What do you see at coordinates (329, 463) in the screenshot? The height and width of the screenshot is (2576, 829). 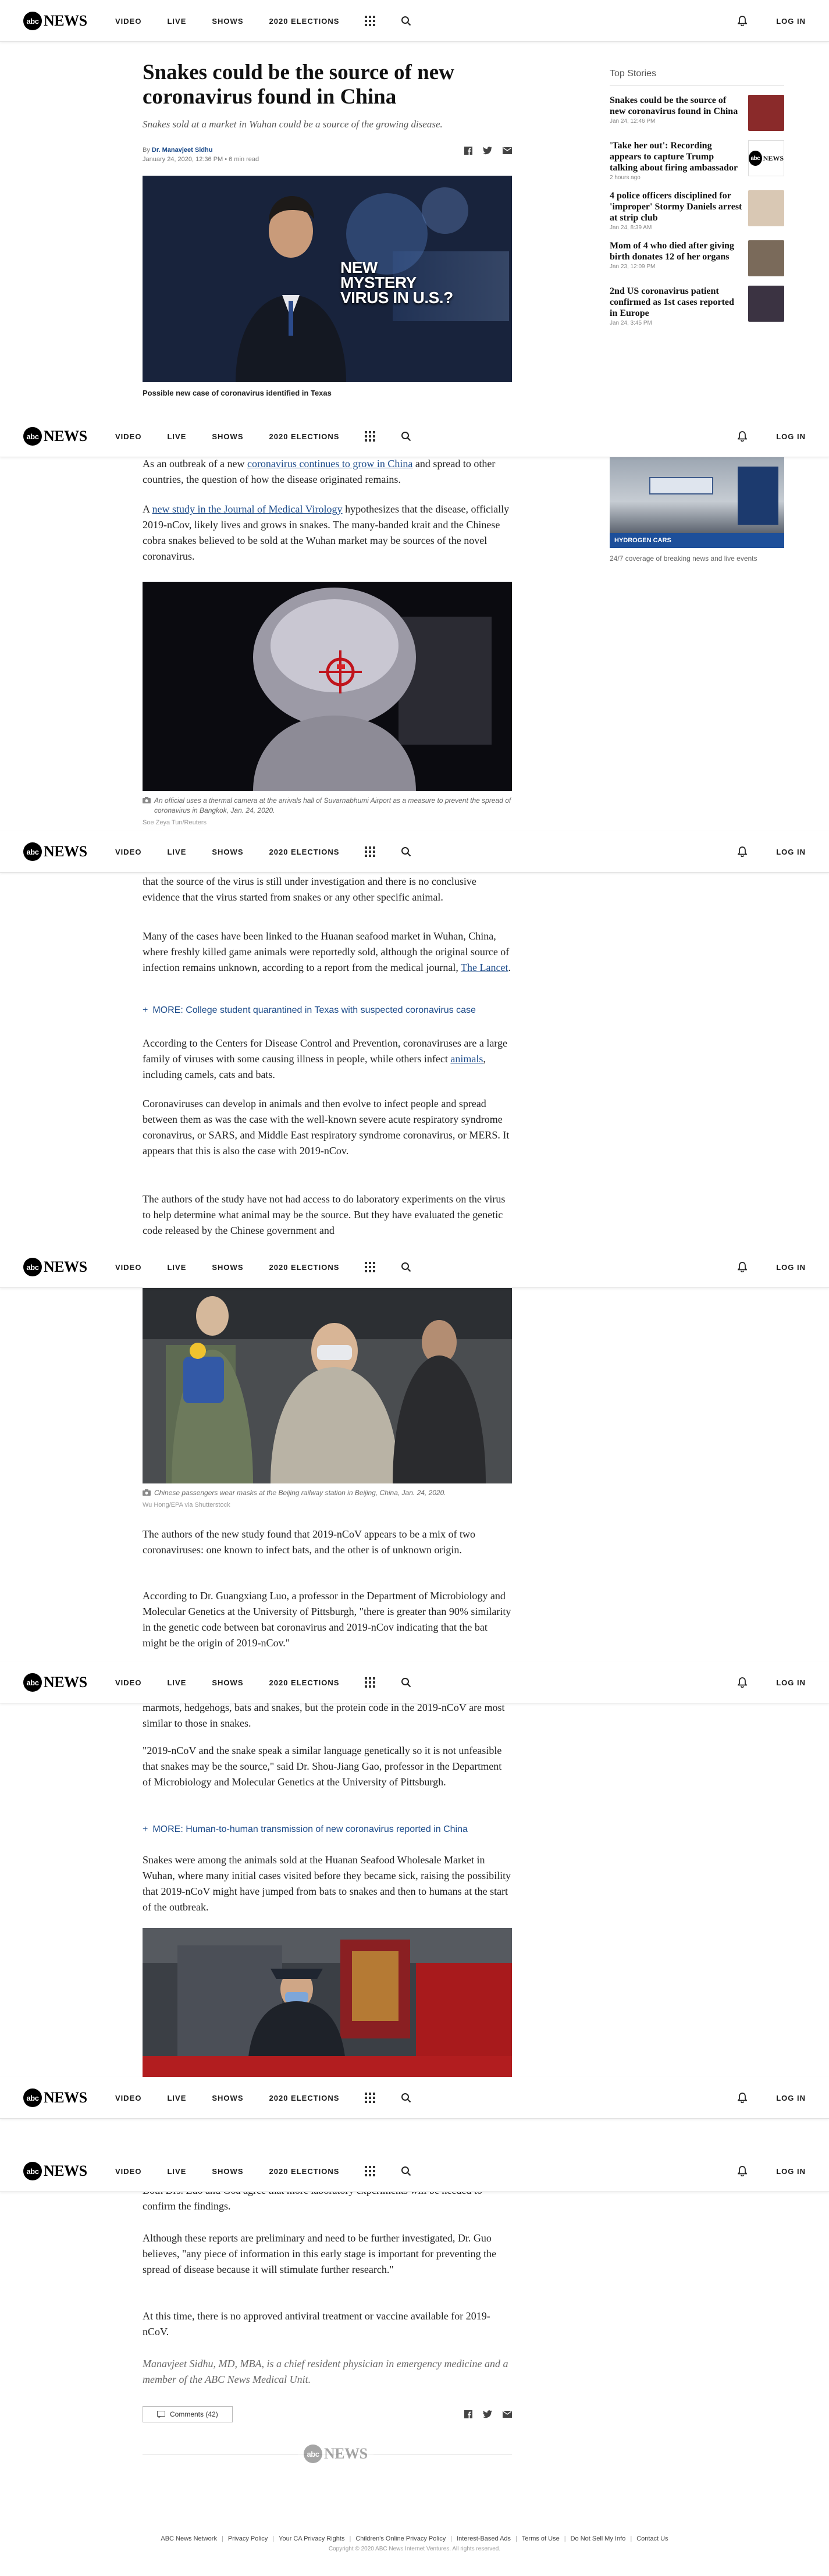 I see `inline-link: coronavirus continues to grow in China` at bounding box center [329, 463].